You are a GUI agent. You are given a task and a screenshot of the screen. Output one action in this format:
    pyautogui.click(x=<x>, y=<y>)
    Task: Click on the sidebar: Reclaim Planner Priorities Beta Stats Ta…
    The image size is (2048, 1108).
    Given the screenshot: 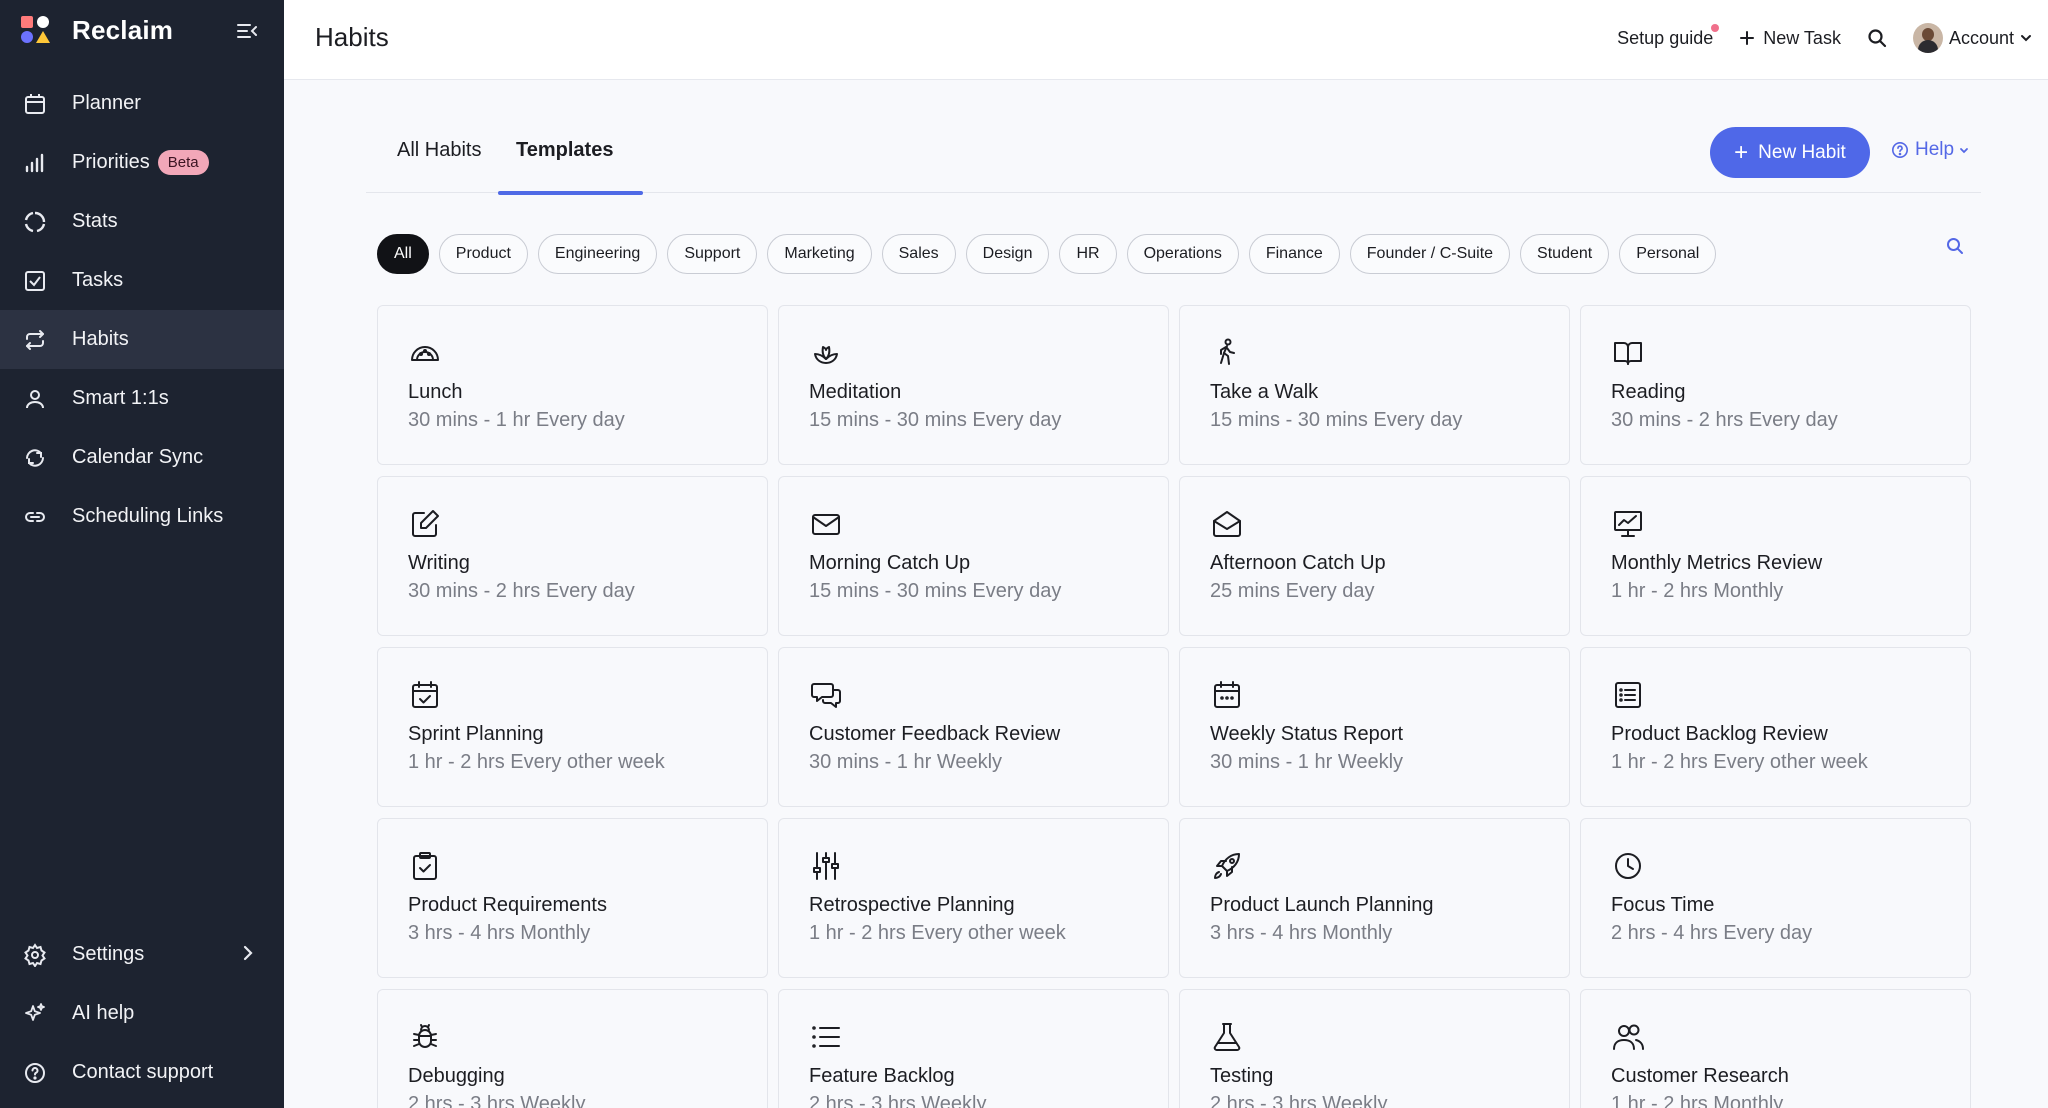 What is the action you would take?
    pyautogui.click(x=142, y=554)
    